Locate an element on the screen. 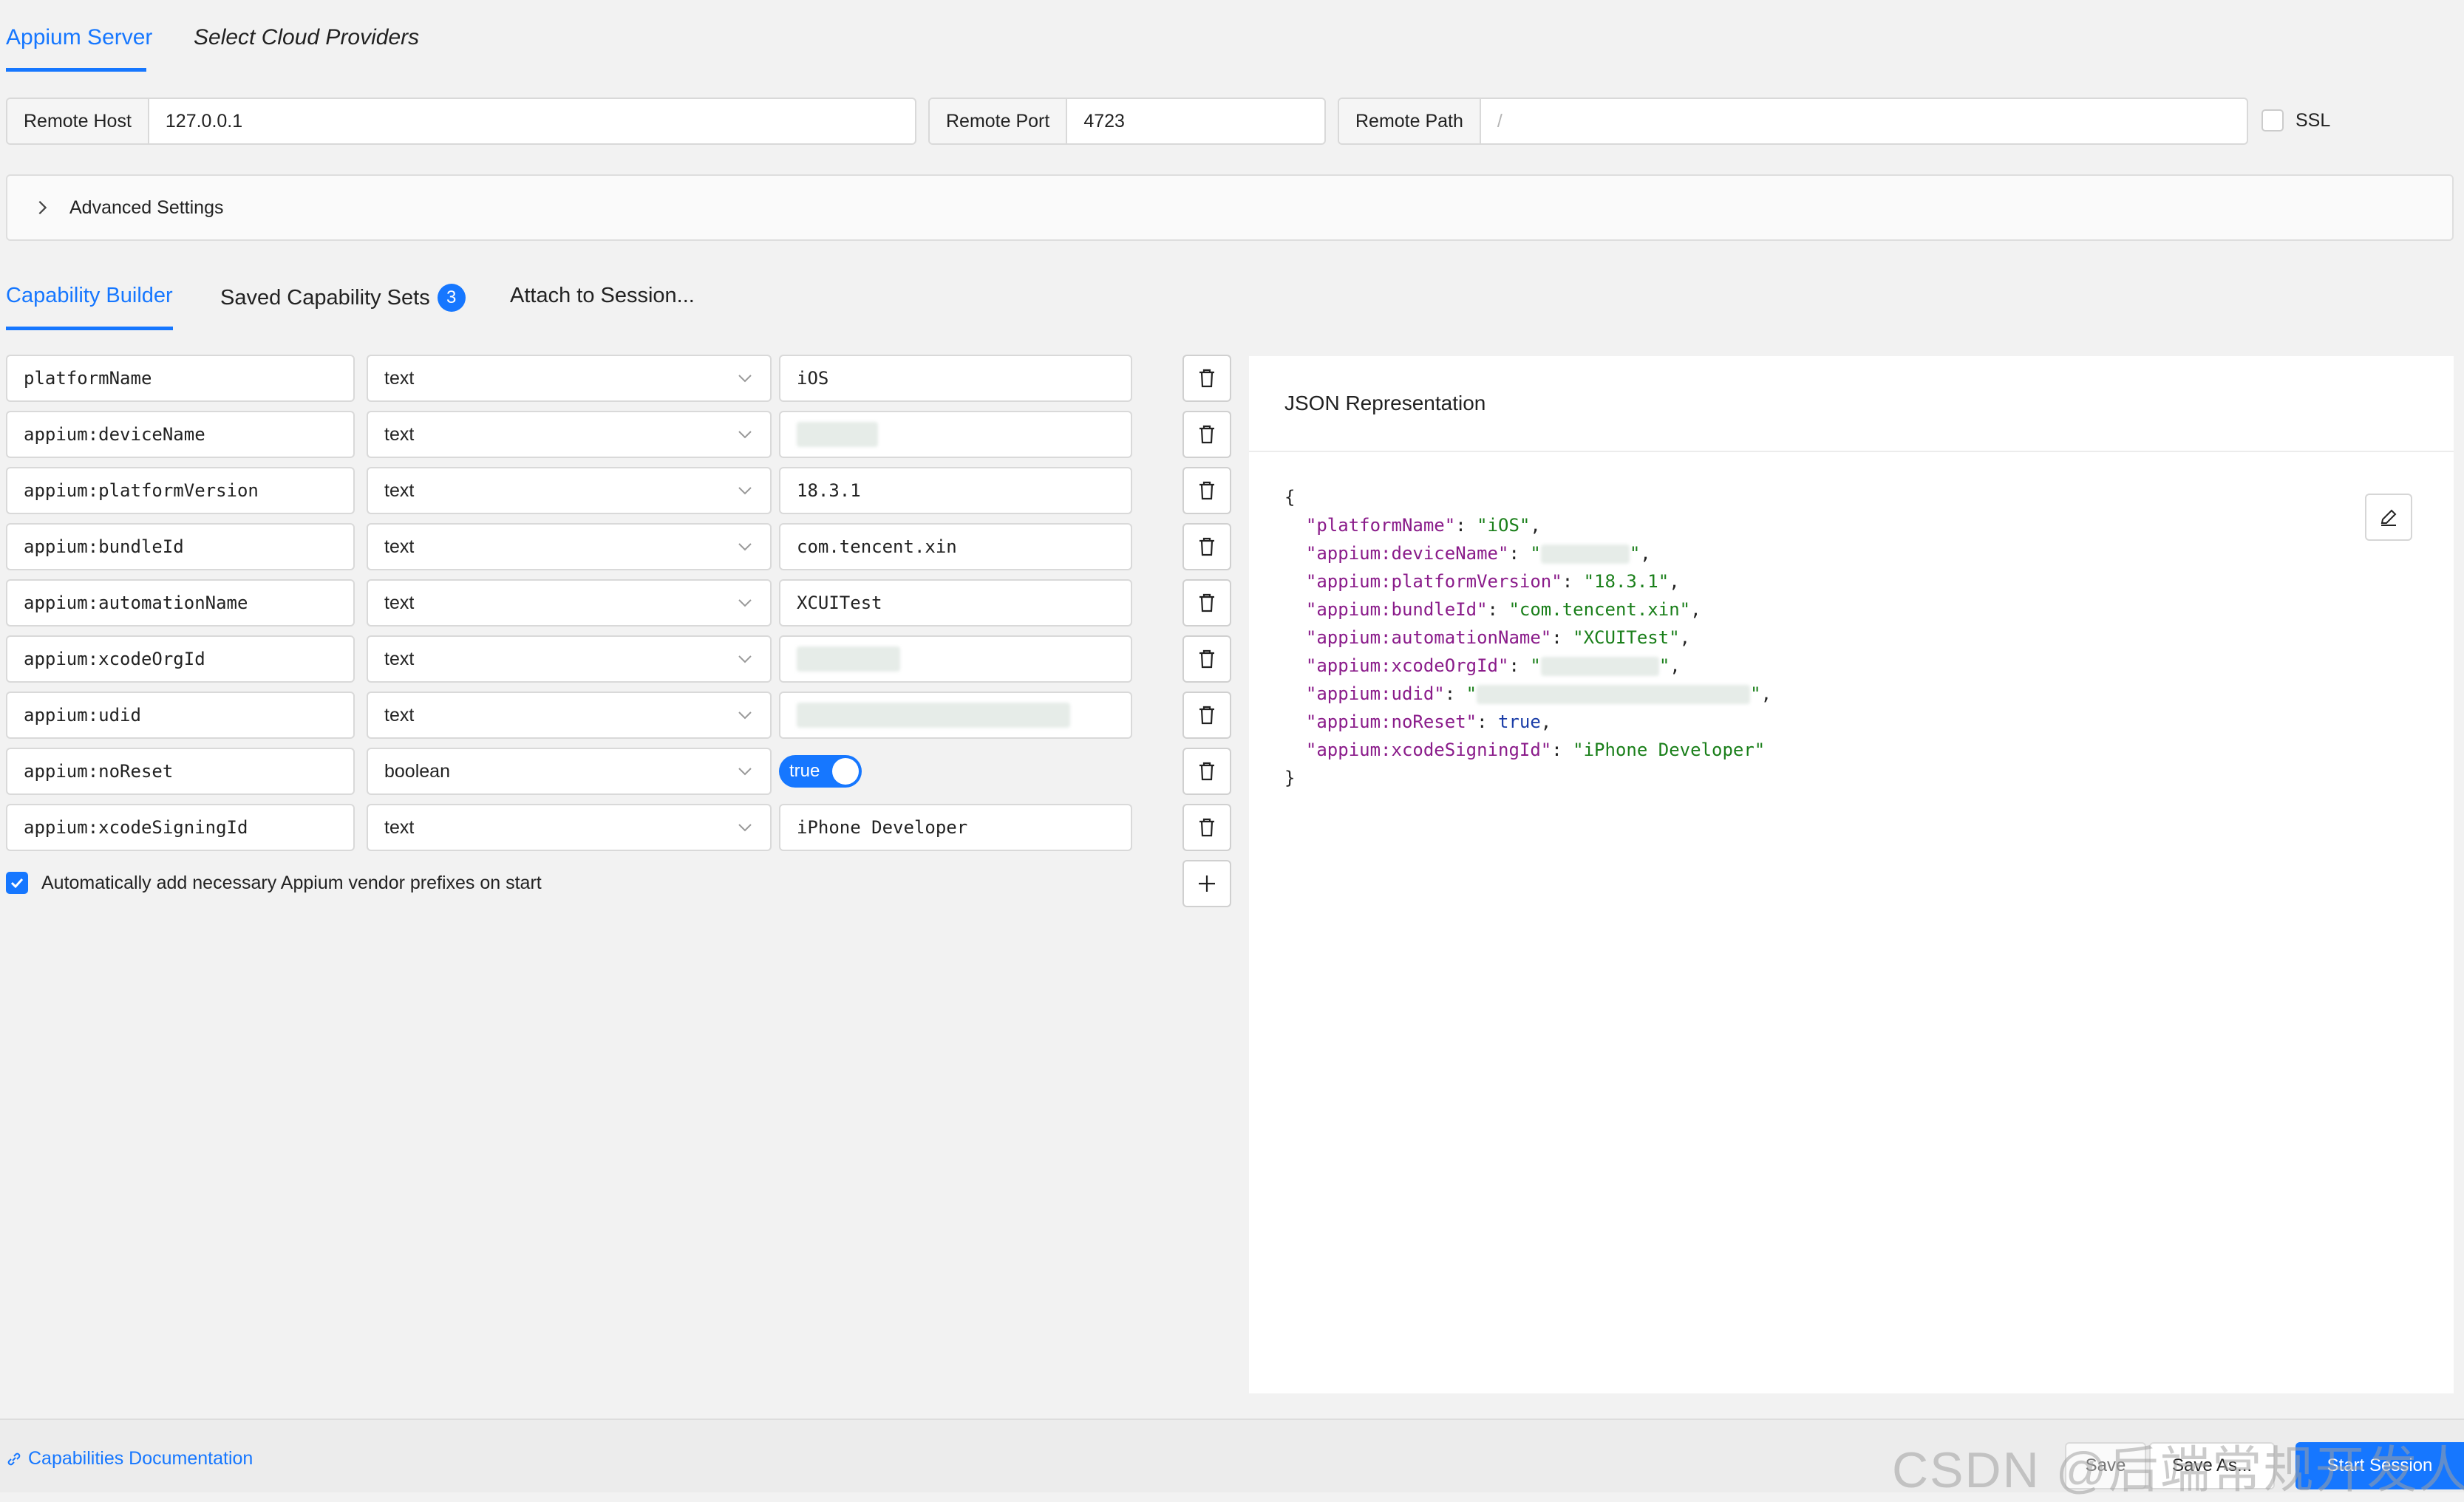 This screenshot has height=1502, width=2464. ssl-checkbox: SSL is located at coordinates (2295, 120).